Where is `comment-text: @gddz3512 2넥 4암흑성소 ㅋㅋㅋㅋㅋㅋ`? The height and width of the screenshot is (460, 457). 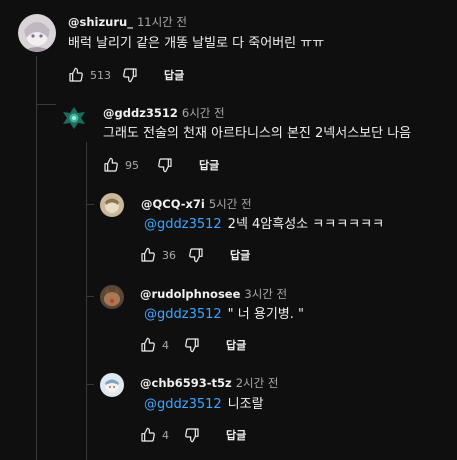 comment-text: @gddz3512 2넥 4암흑성소 ㅋㅋㅋㅋㅋㅋ is located at coordinates (264, 225).